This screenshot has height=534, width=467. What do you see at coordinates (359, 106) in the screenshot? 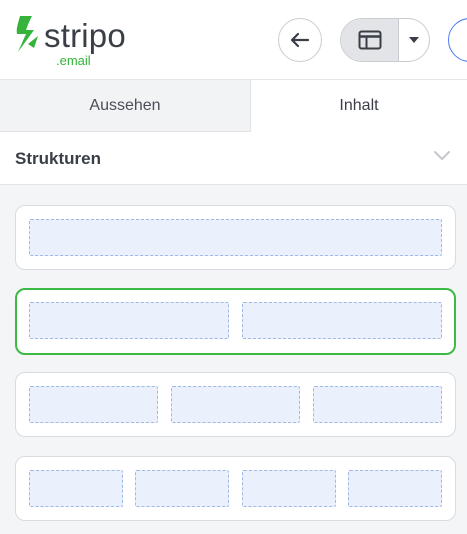
I see `tab-inhalt: Inhalt` at bounding box center [359, 106].